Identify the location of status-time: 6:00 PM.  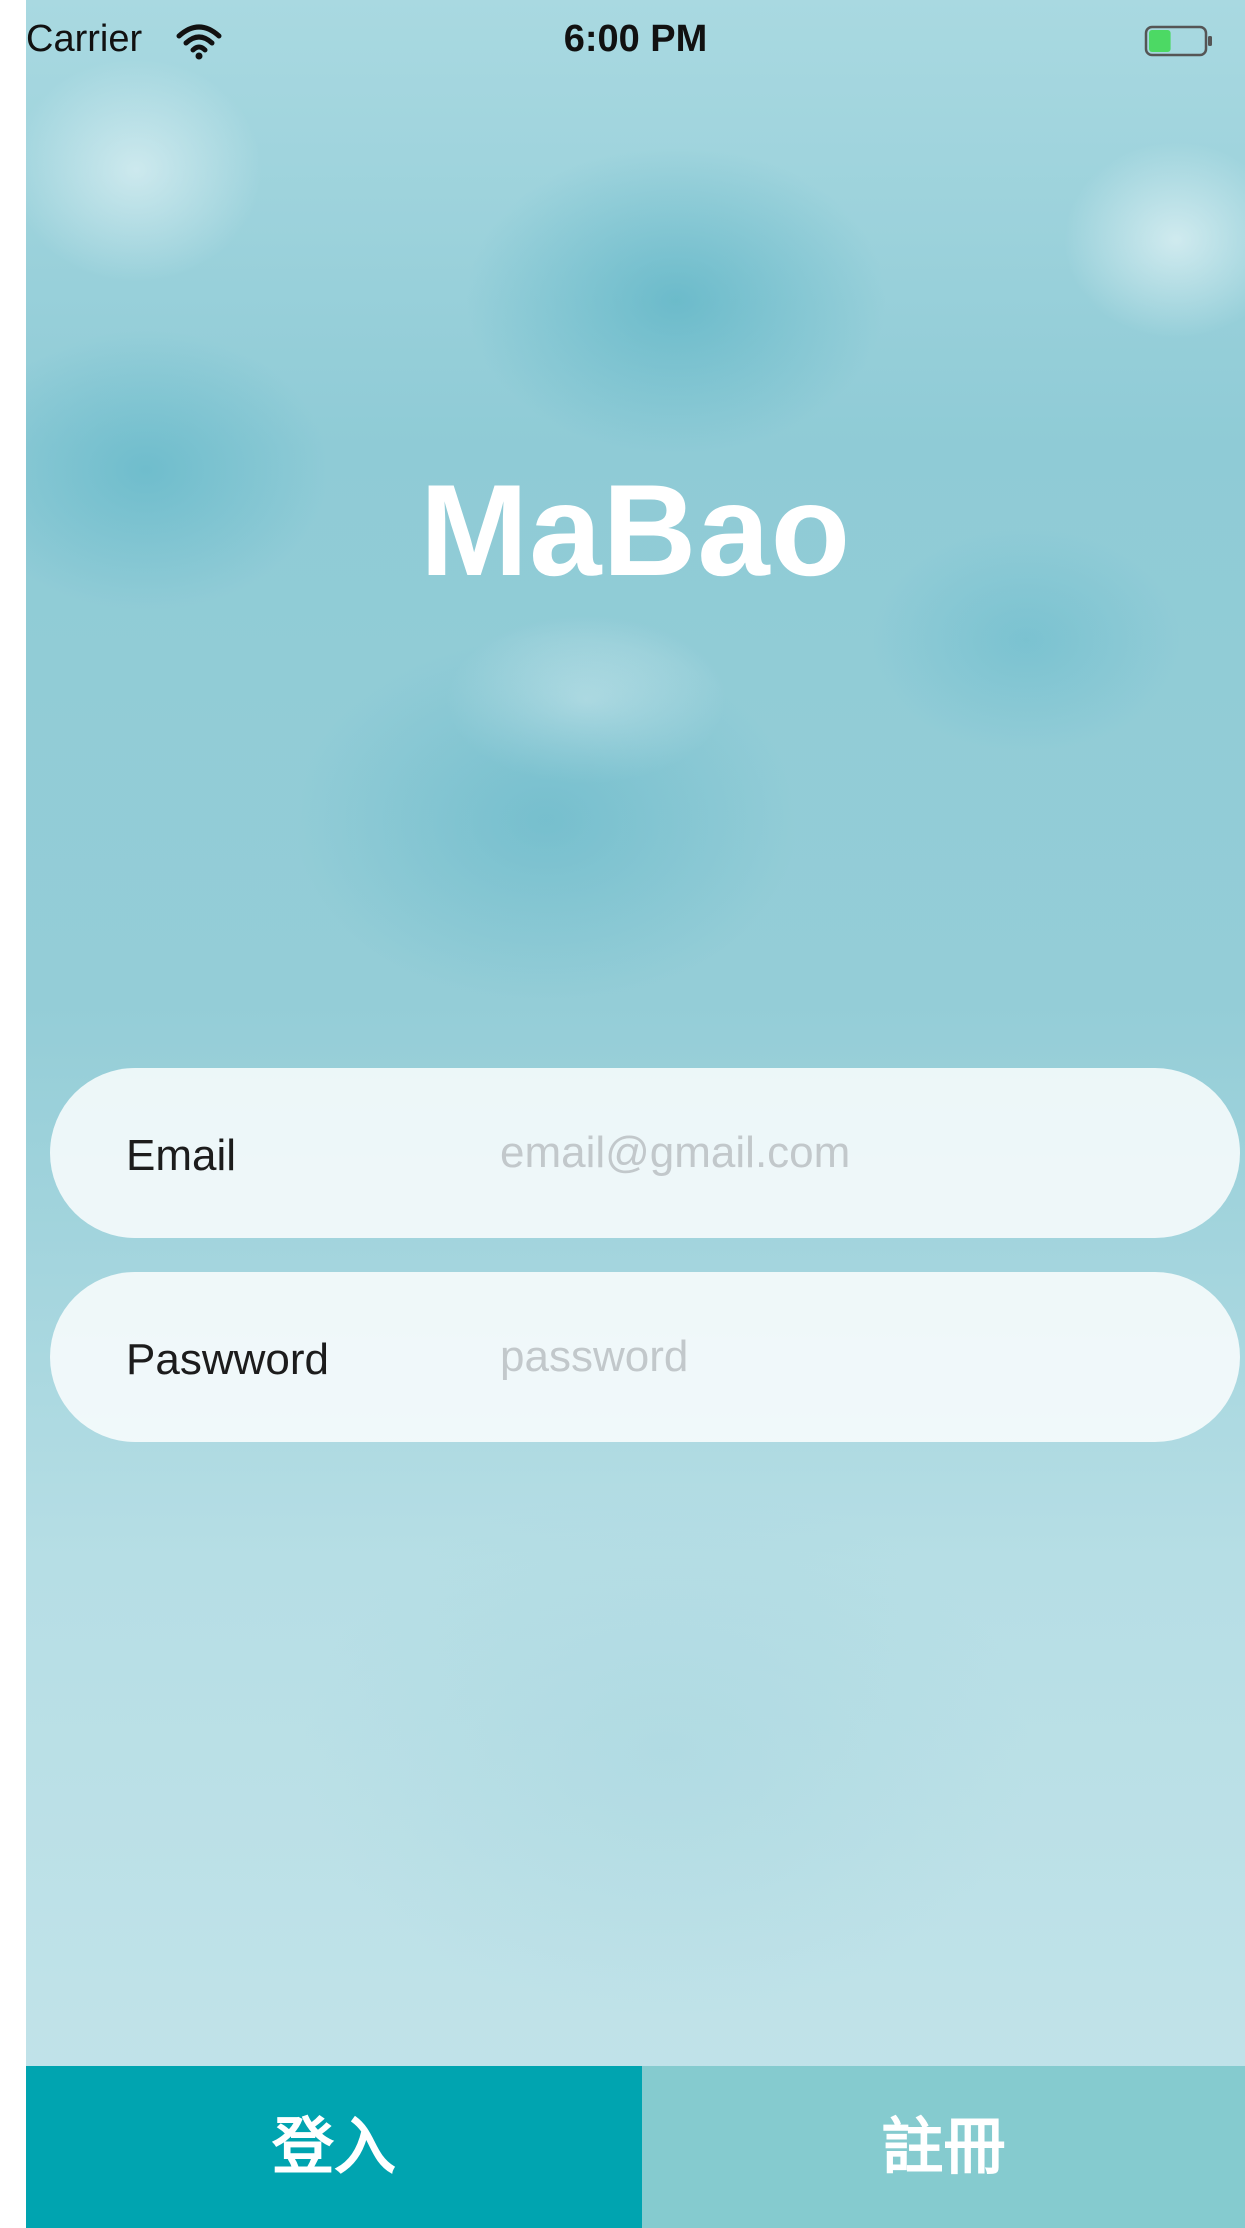
(635, 39).